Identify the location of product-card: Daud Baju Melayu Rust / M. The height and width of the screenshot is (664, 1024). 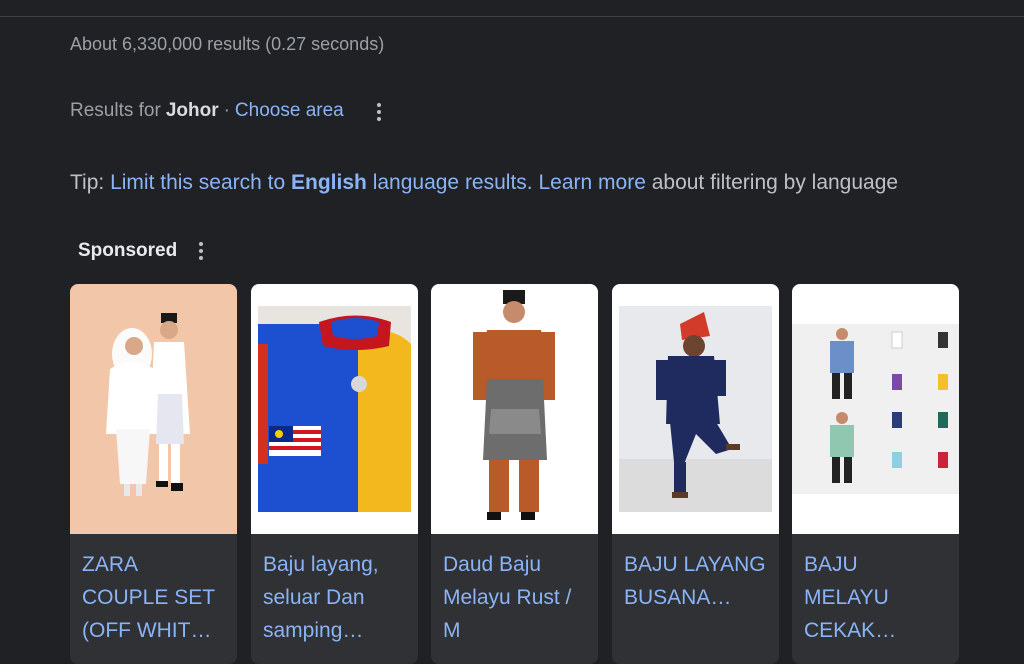
(514, 474).